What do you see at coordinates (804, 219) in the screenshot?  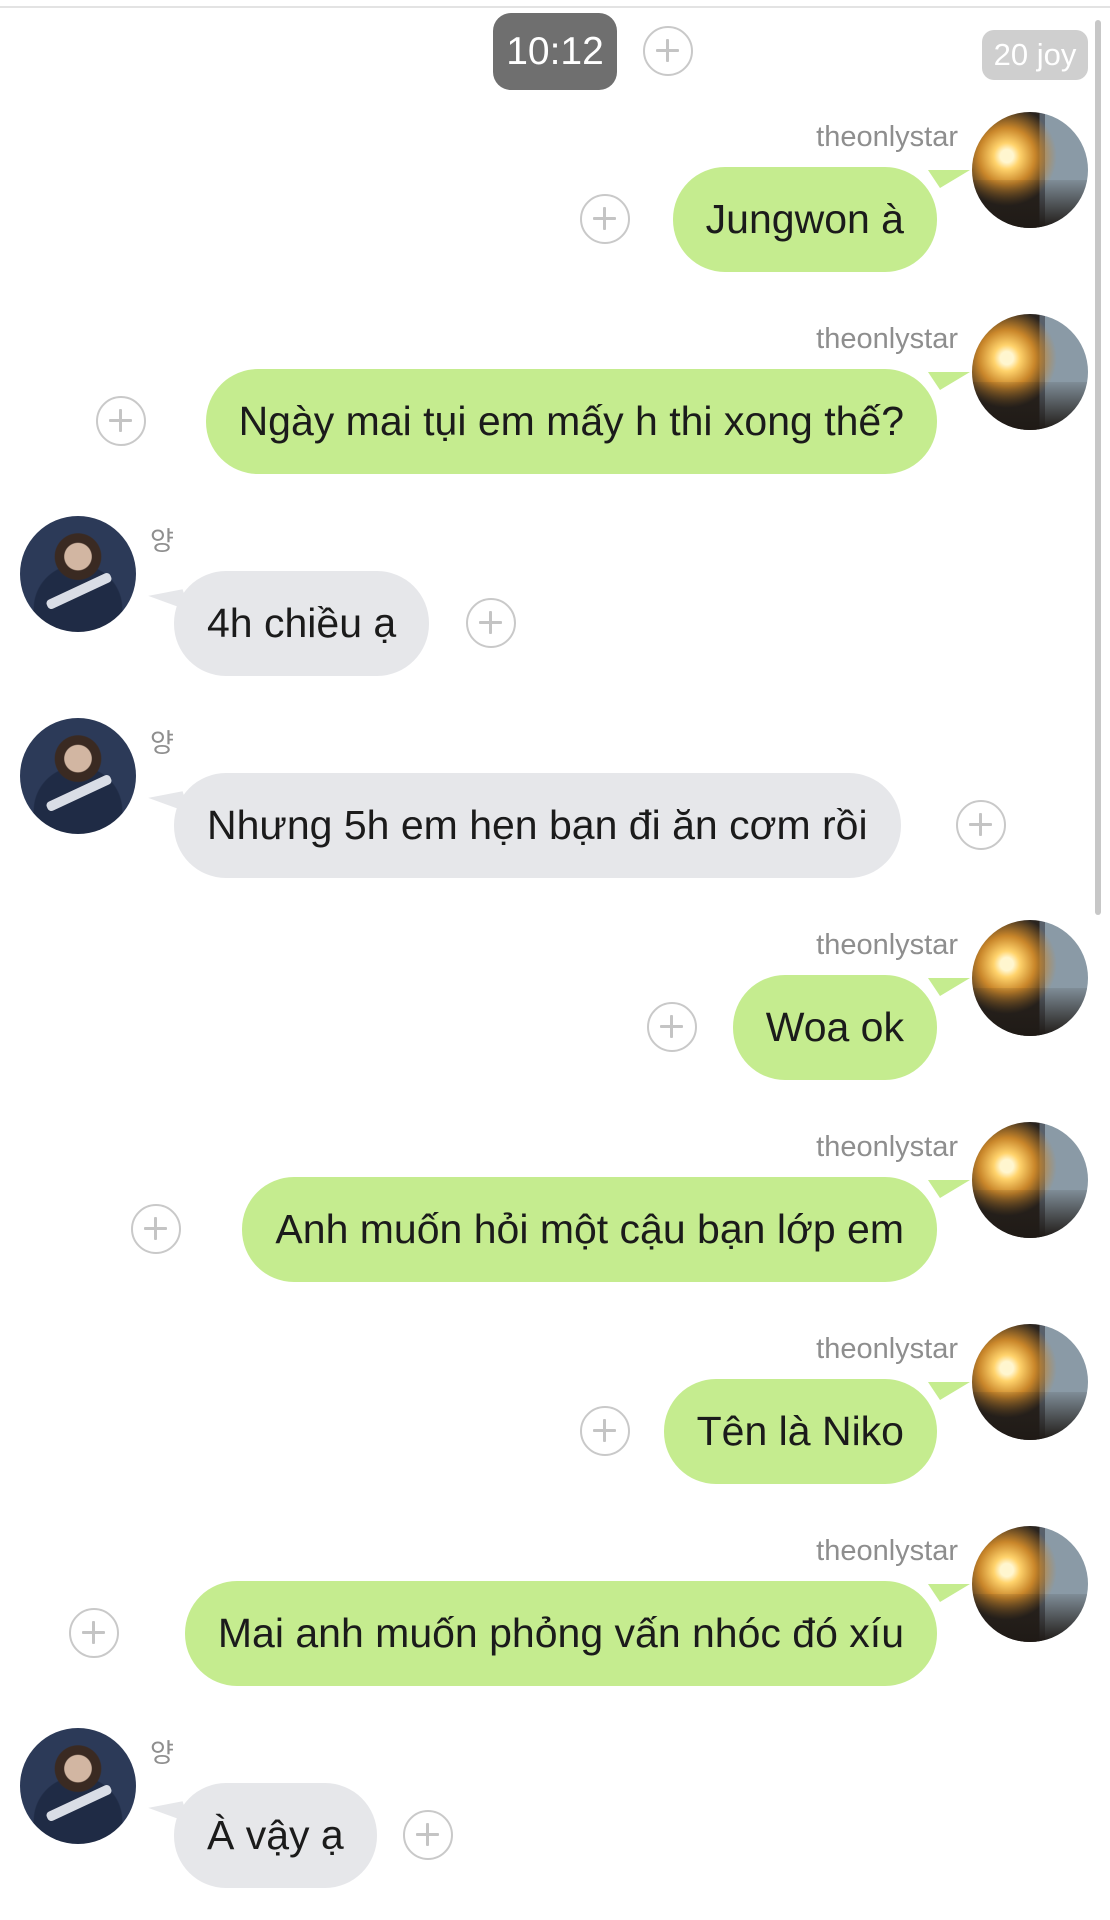 I see `message-bubble: Jungwon à` at bounding box center [804, 219].